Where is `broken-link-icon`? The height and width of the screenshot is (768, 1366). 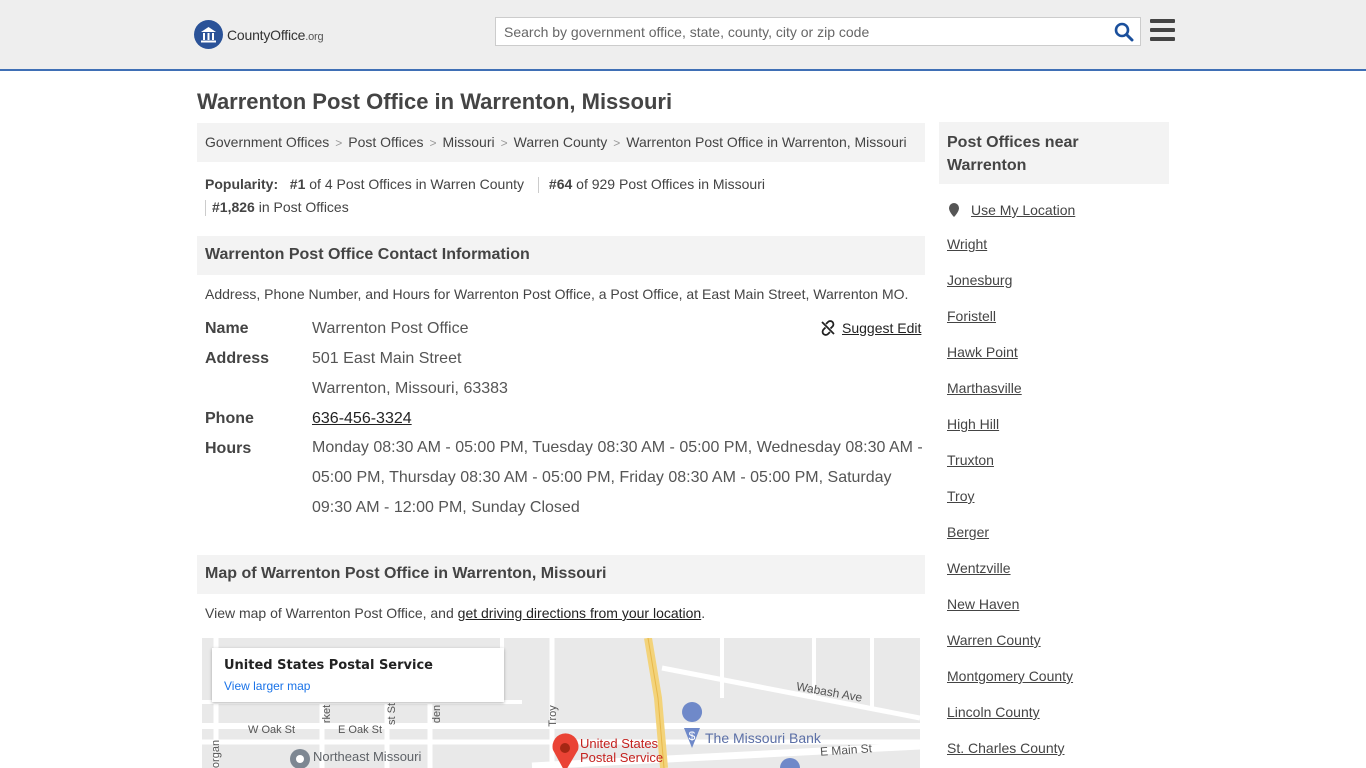
broken-link-icon is located at coordinates (828, 328).